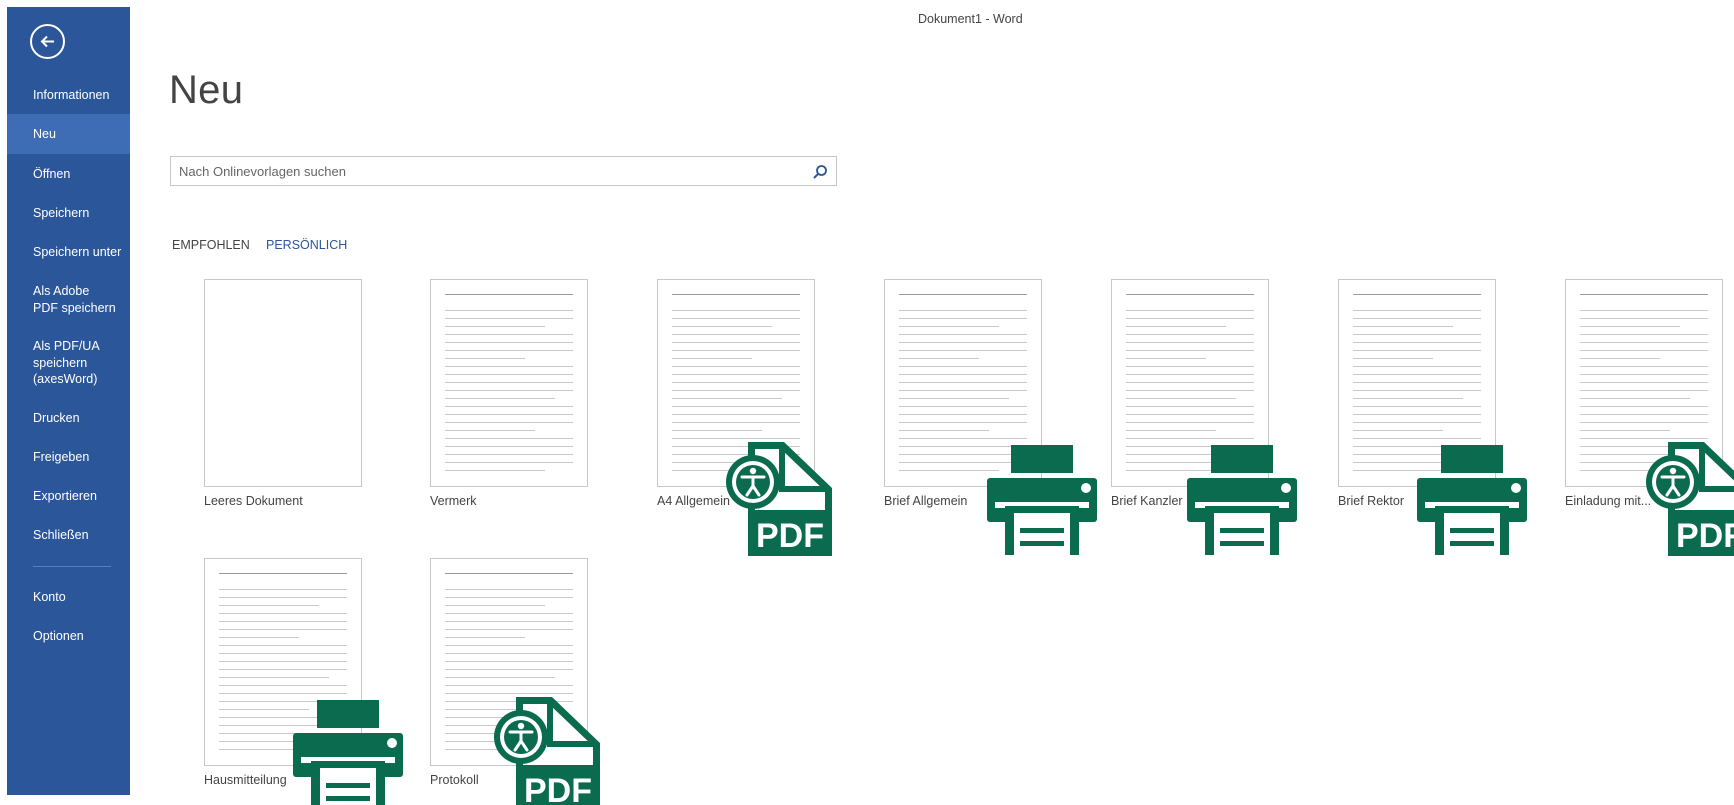 This screenshot has width=1734, height=805. What do you see at coordinates (206, 90) in the screenshot?
I see `page-title: Neu` at bounding box center [206, 90].